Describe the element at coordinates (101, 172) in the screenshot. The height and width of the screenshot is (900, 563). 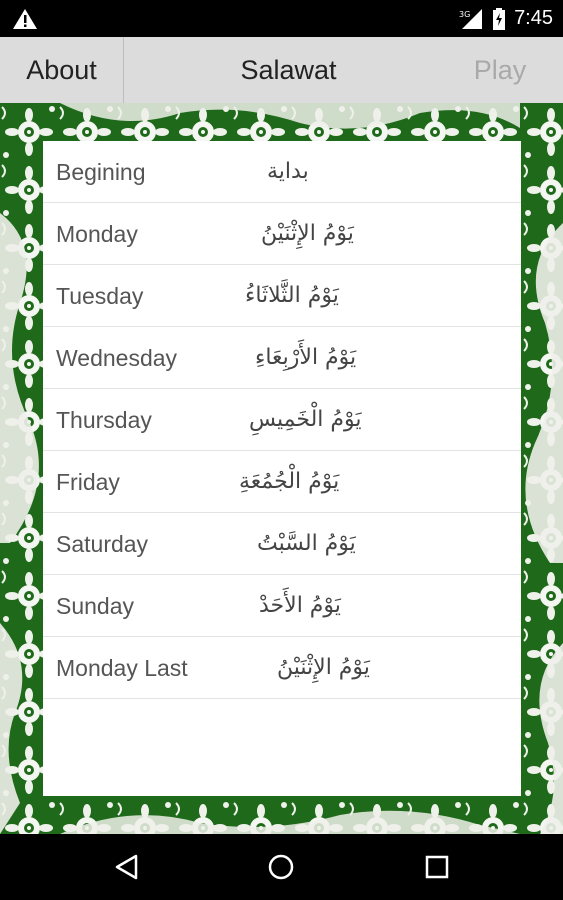
I see `day-english-label: Begining` at that location.